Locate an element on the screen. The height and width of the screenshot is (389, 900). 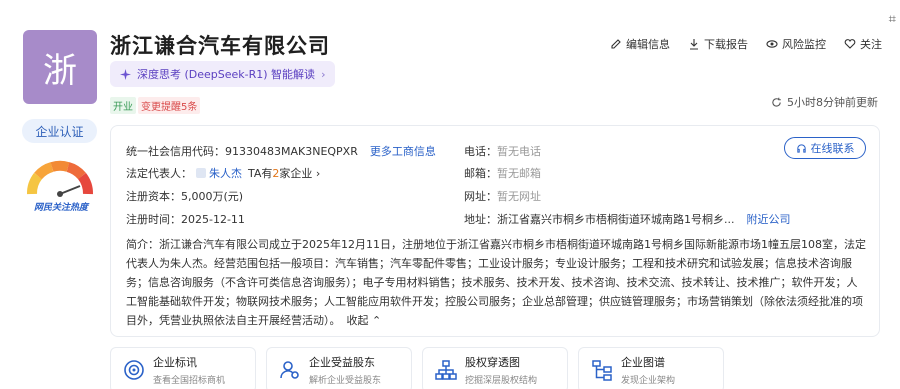
website-label: 网址： is located at coordinates (480, 196).